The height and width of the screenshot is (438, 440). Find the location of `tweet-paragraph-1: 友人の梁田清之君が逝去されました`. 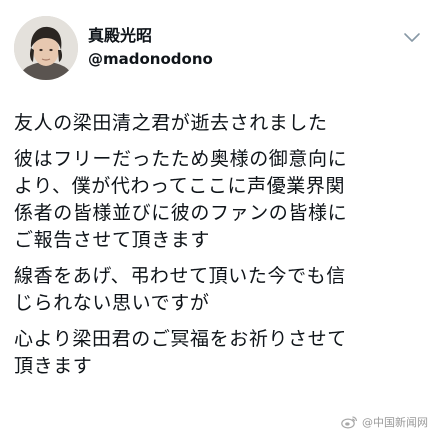

tweet-paragraph-1: 友人の梁田清之君が逝去されました is located at coordinates (171, 123).